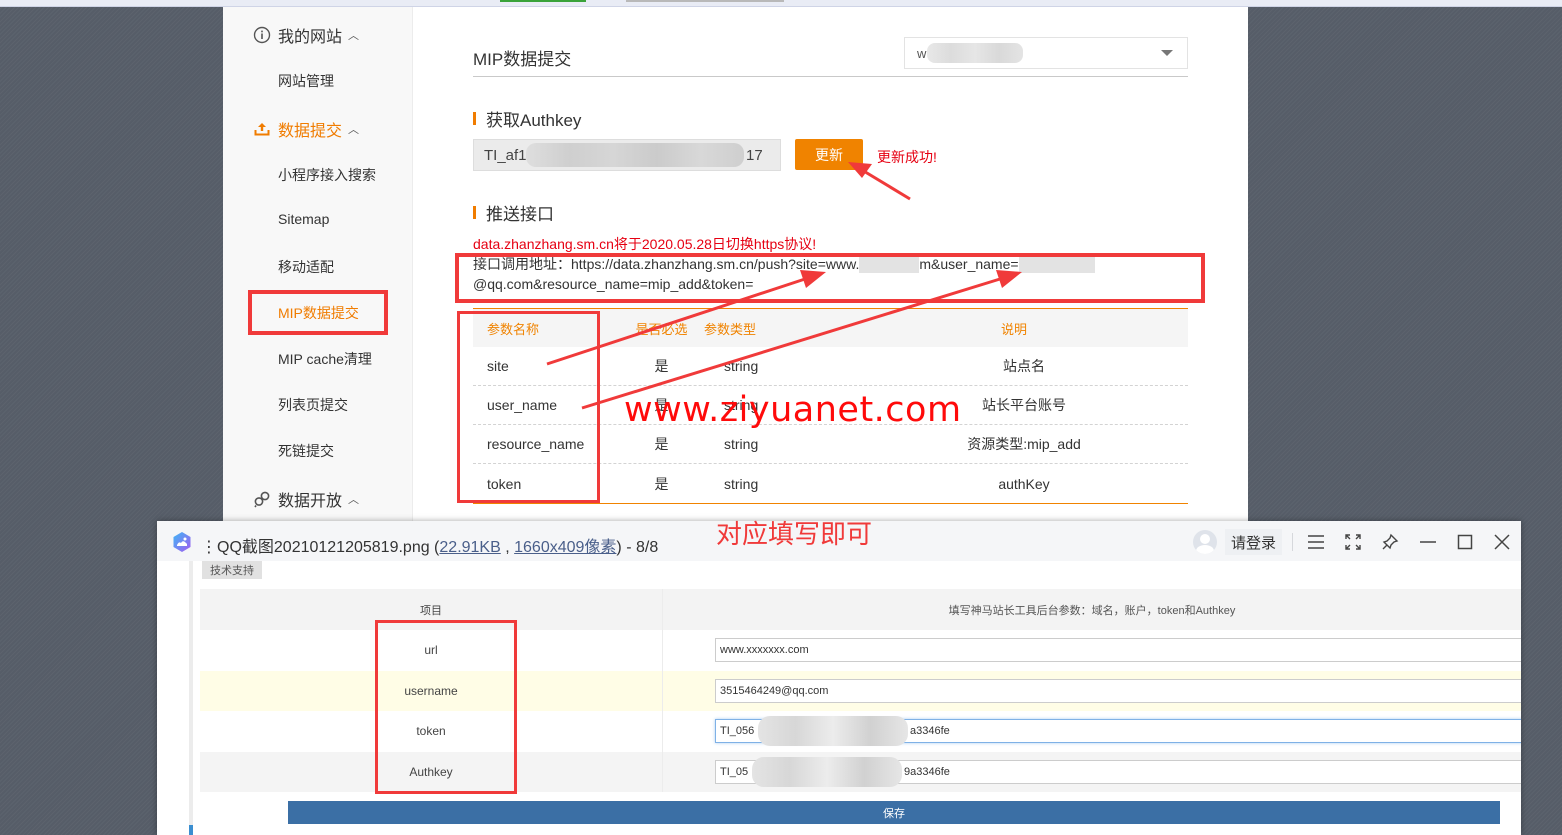 Image resolution: width=1562 pixels, height=835 pixels. What do you see at coordinates (1428, 542) in the screenshot?
I see `minimize-icon` at bounding box center [1428, 542].